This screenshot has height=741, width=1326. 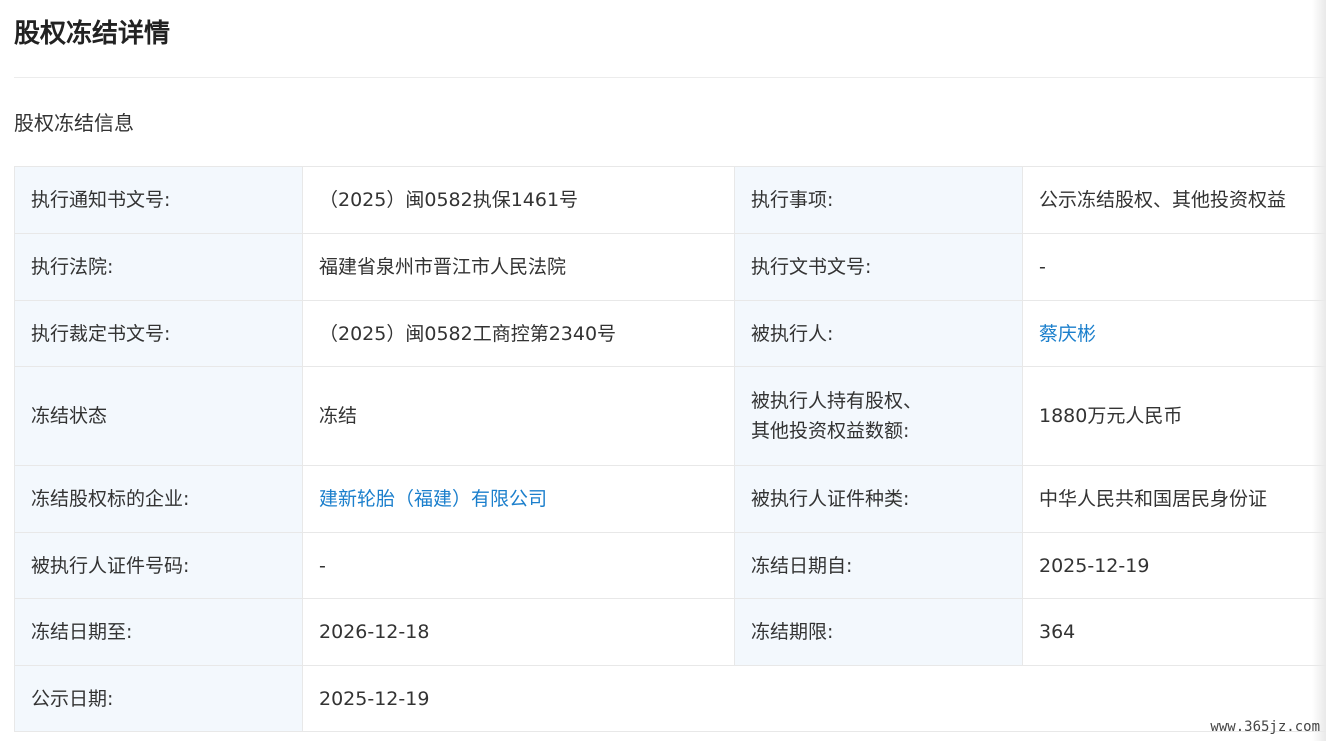 I want to click on target-company-label: 冻结股权标的企业:, so click(x=158, y=499).